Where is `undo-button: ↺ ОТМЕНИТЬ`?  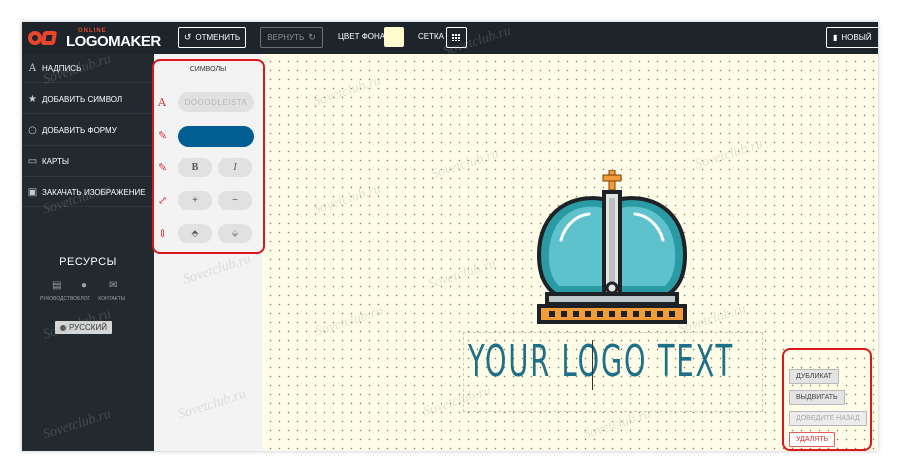 undo-button: ↺ ОТМЕНИТЬ is located at coordinates (212, 37).